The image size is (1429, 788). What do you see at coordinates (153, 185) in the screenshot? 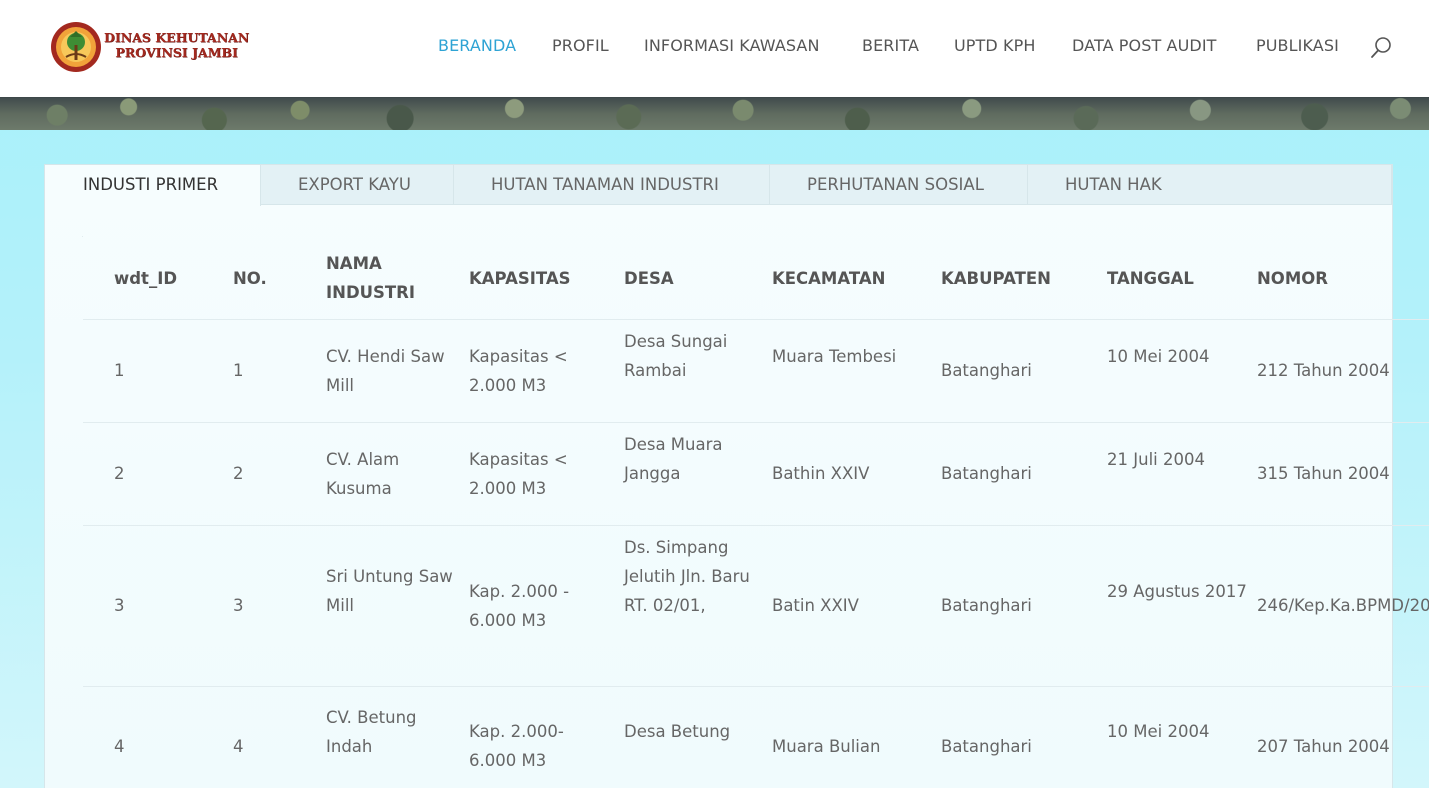
I see `tab-industi-primer: INDUSTI PRIMER` at bounding box center [153, 185].